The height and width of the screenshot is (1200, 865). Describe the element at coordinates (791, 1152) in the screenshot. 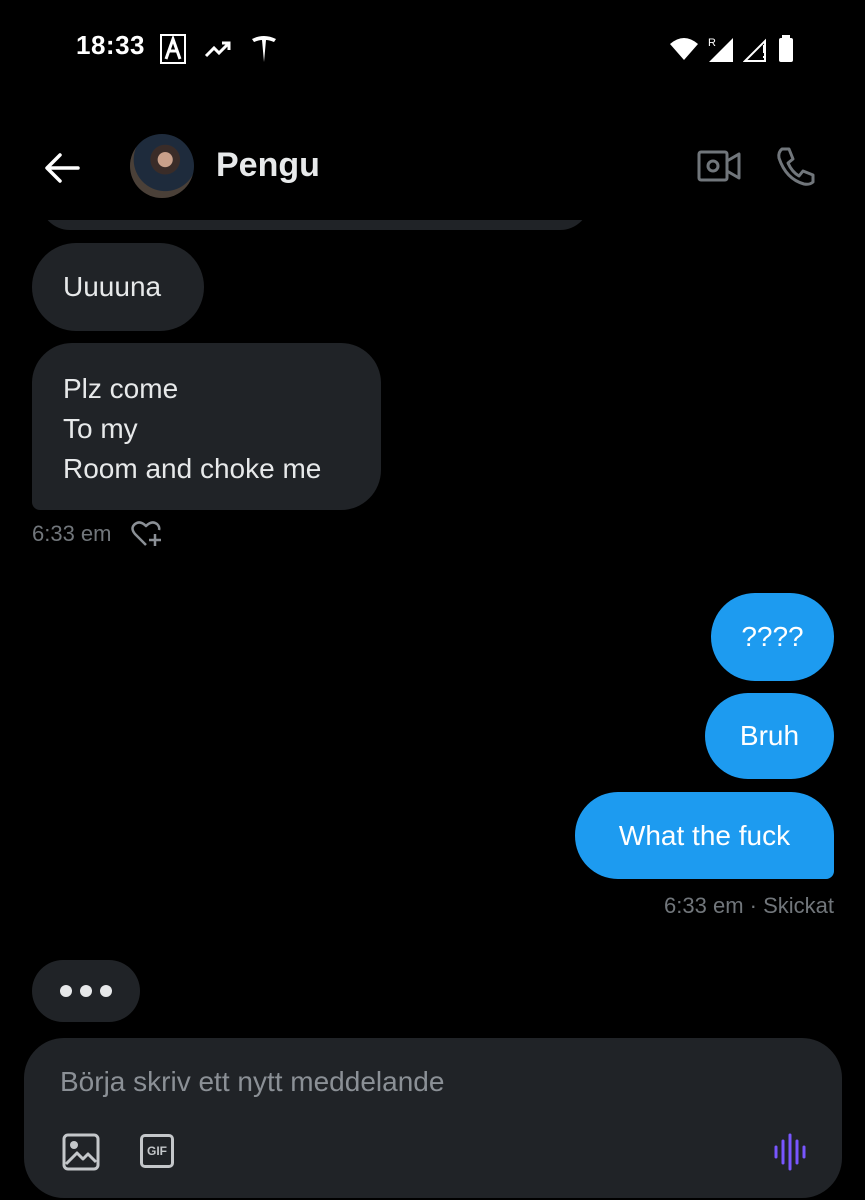

I see `voice-message-icon` at that location.